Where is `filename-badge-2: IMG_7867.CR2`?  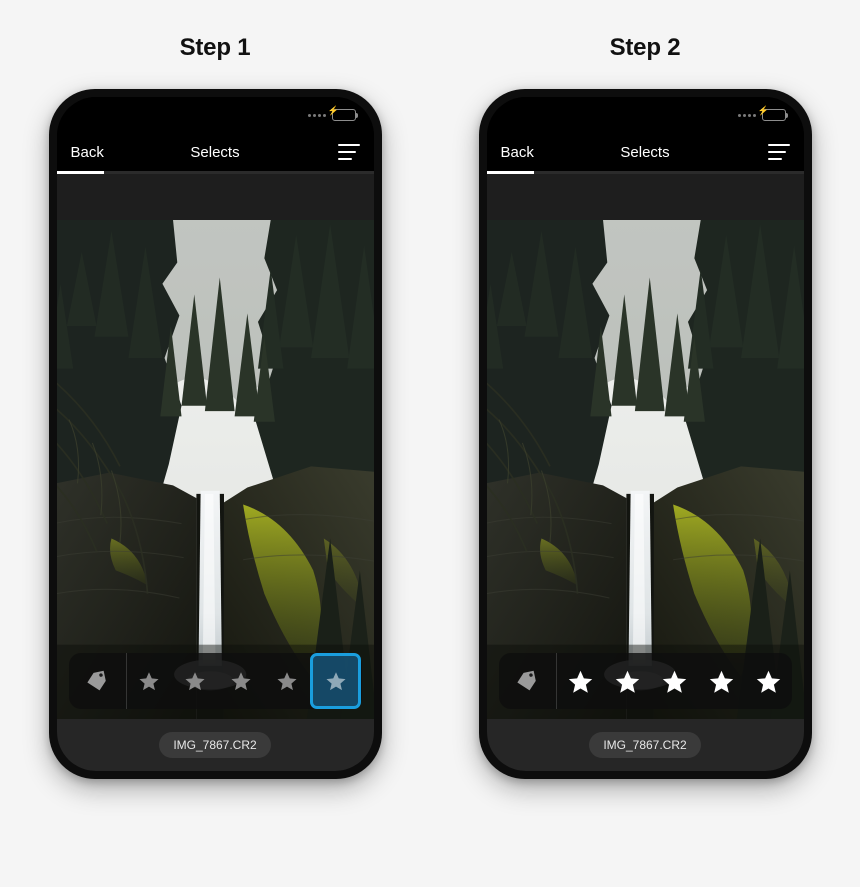 filename-badge-2: IMG_7867.CR2 is located at coordinates (645, 745).